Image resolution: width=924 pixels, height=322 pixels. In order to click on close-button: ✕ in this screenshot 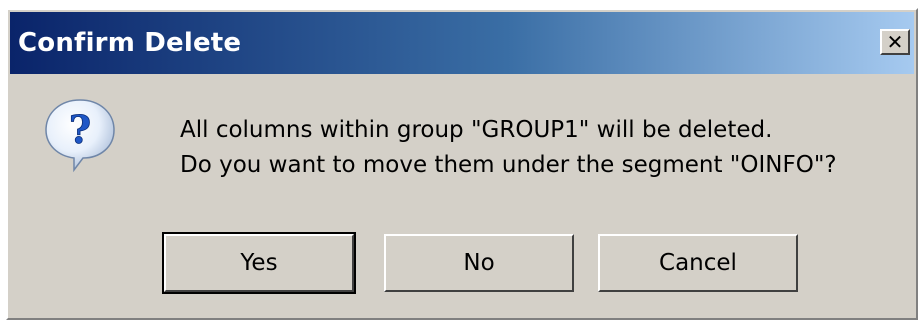, I will do `click(895, 42)`.